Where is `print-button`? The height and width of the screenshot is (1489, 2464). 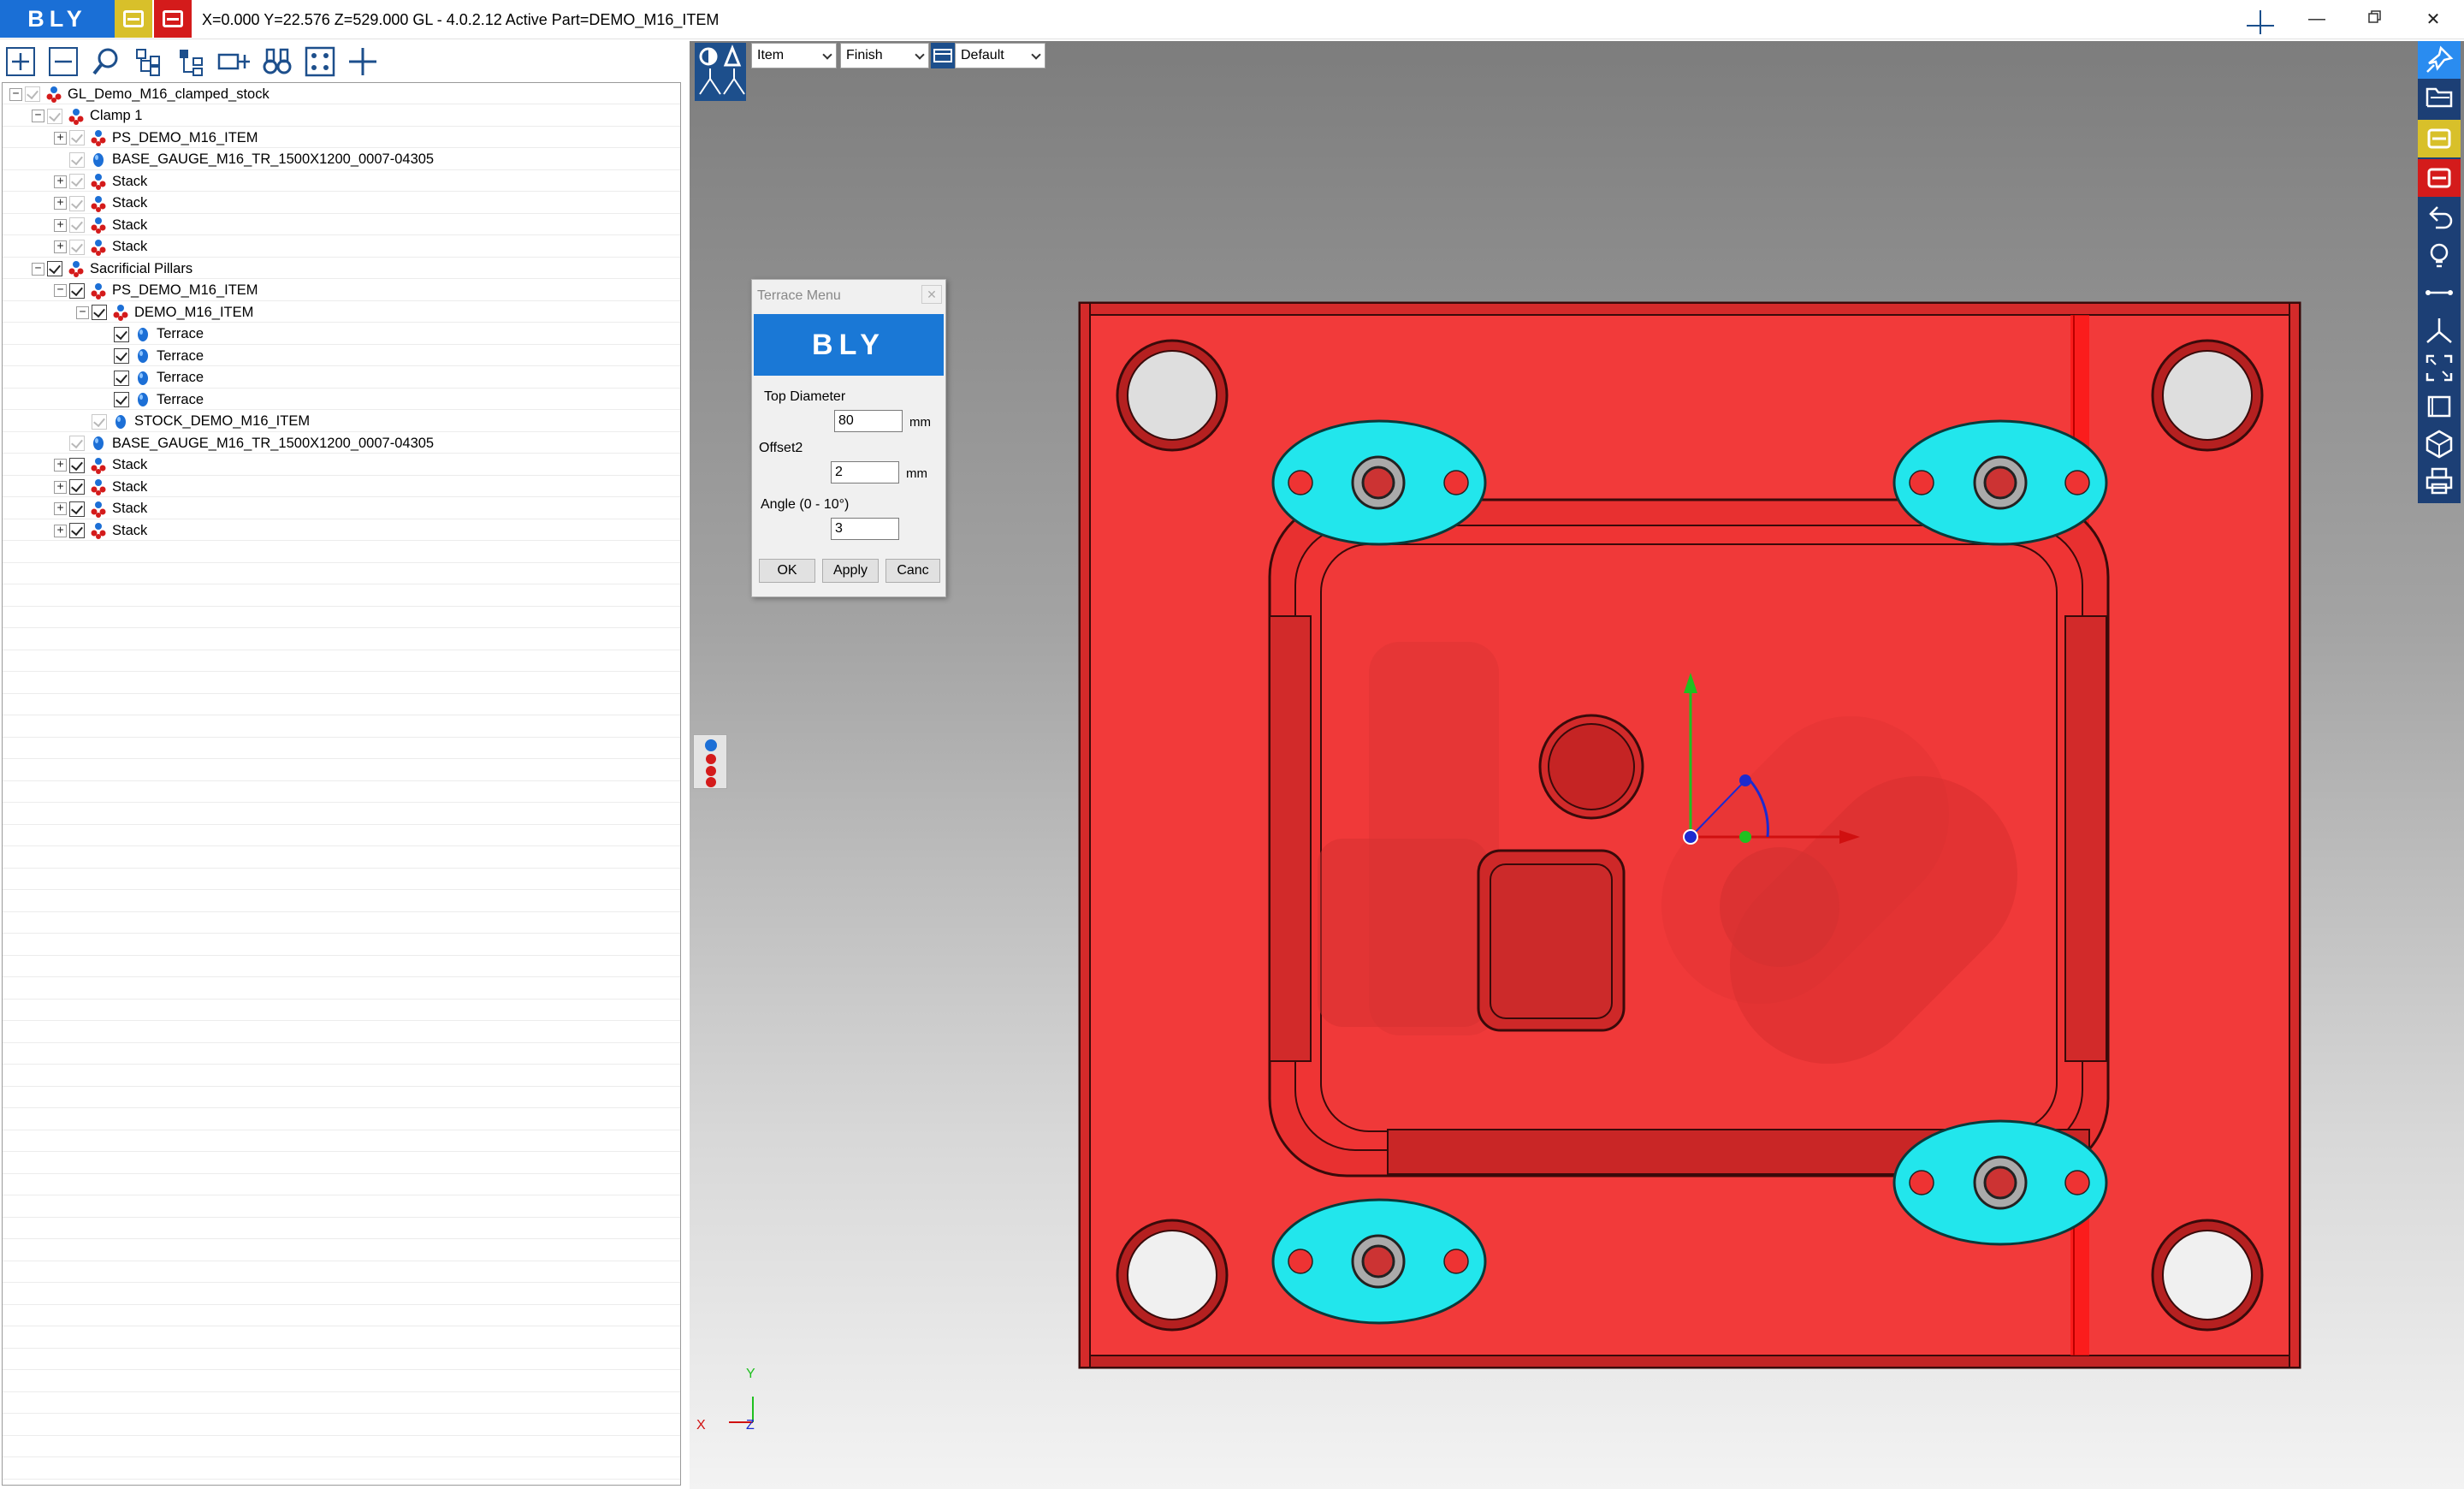
print-button is located at coordinates (2439, 481).